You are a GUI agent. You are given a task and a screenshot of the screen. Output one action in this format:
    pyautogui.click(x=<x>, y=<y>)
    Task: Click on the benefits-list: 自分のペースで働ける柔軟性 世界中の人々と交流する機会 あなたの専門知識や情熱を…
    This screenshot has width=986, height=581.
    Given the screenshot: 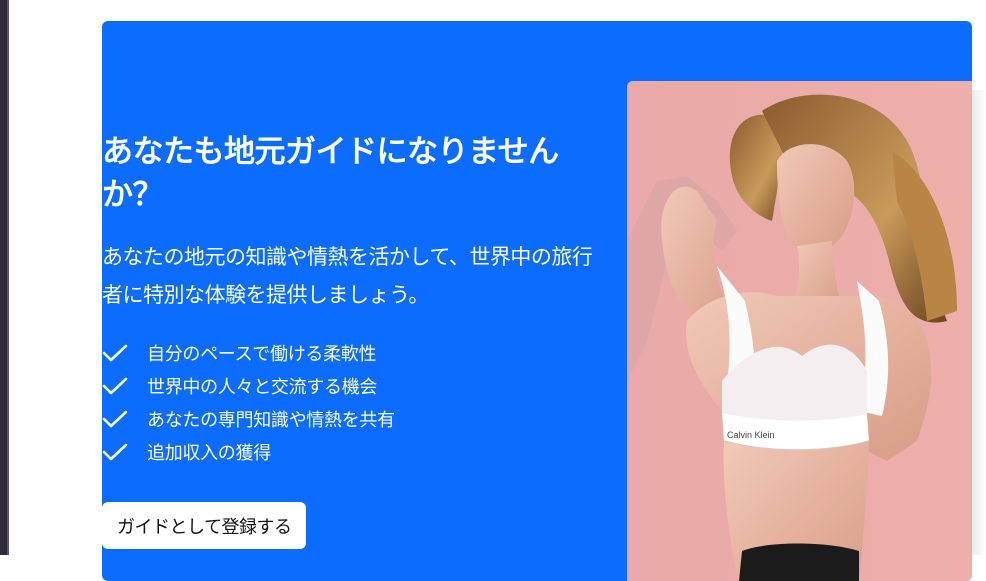 What is the action you would take?
    pyautogui.click(x=248, y=402)
    